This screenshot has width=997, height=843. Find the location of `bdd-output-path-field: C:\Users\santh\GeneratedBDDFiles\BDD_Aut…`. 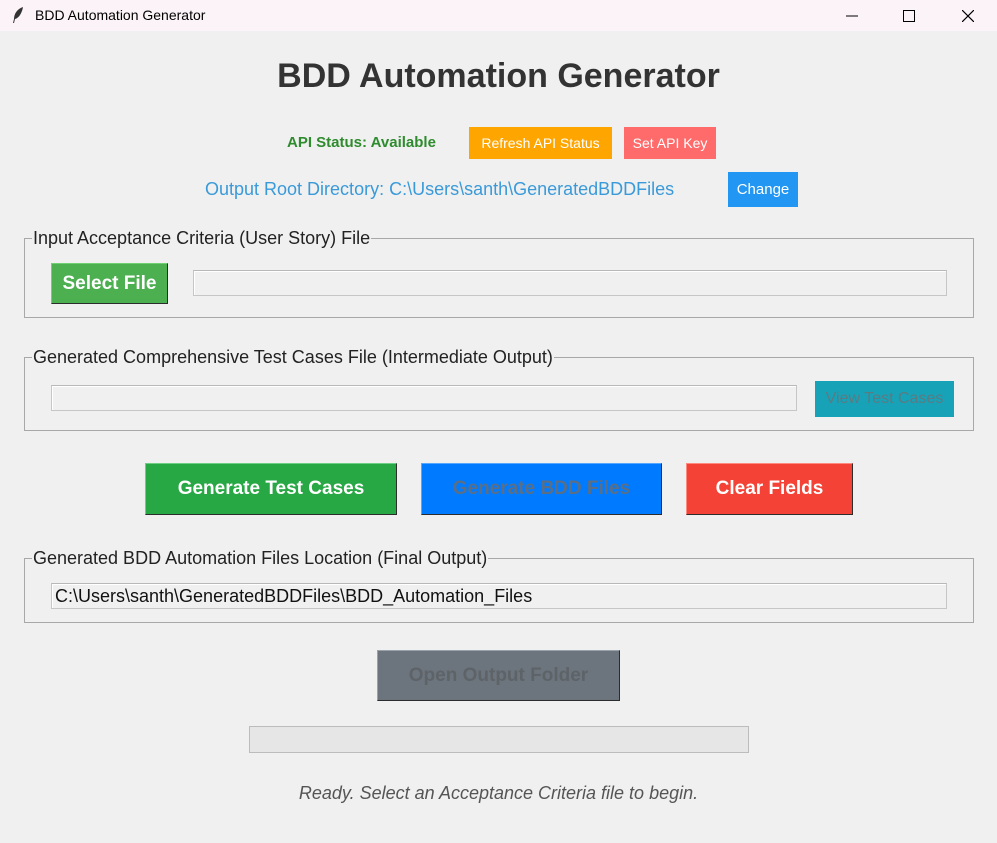

bdd-output-path-field: C:\Users\santh\GeneratedBDDFiles\BDD_Aut… is located at coordinates (499, 596).